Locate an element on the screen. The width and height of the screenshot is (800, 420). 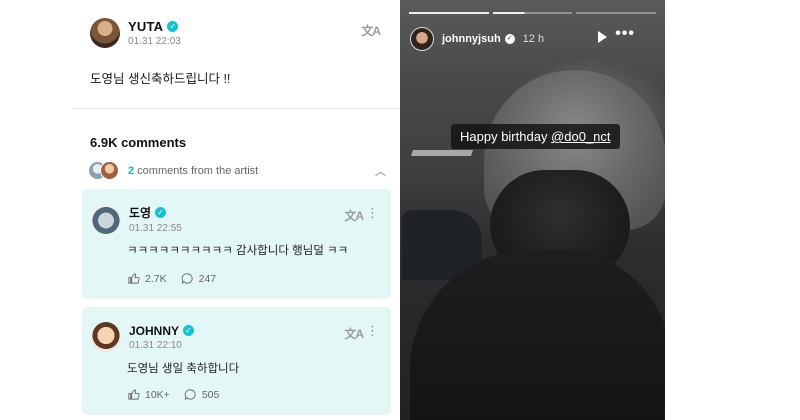
story-progress is located at coordinates (533, 13).